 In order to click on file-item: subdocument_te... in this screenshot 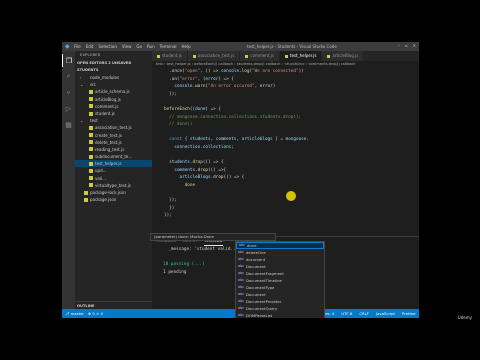, I will do `click(113, 156)`.